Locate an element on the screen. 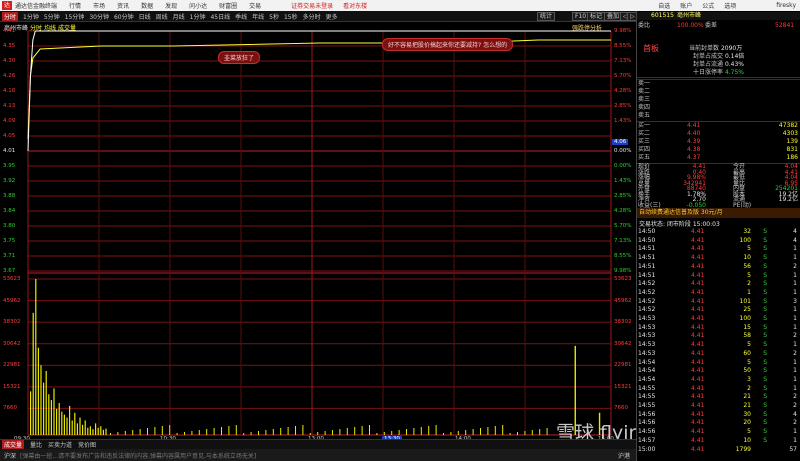 Image resolution: width=800 pixels, height=461 pixels. price-tick-label: 3.75 is located at coordinates (9, 241).